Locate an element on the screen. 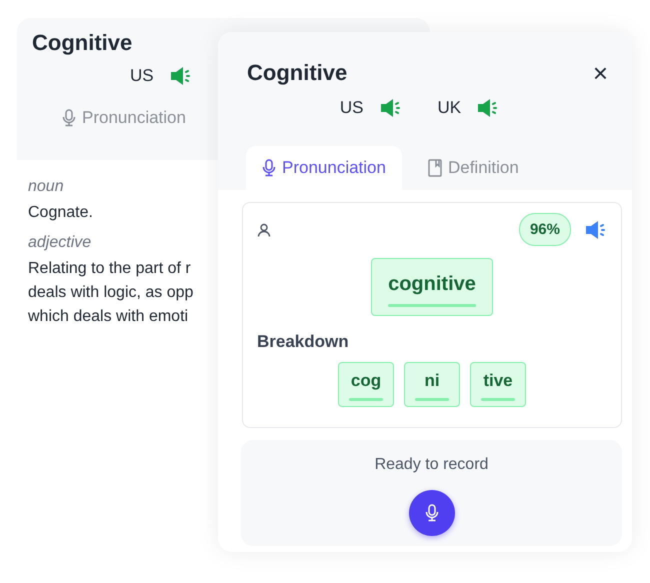 This screenshot has width=650, height=583. part-of-speech: adjective is located at coordinates (60, 243).